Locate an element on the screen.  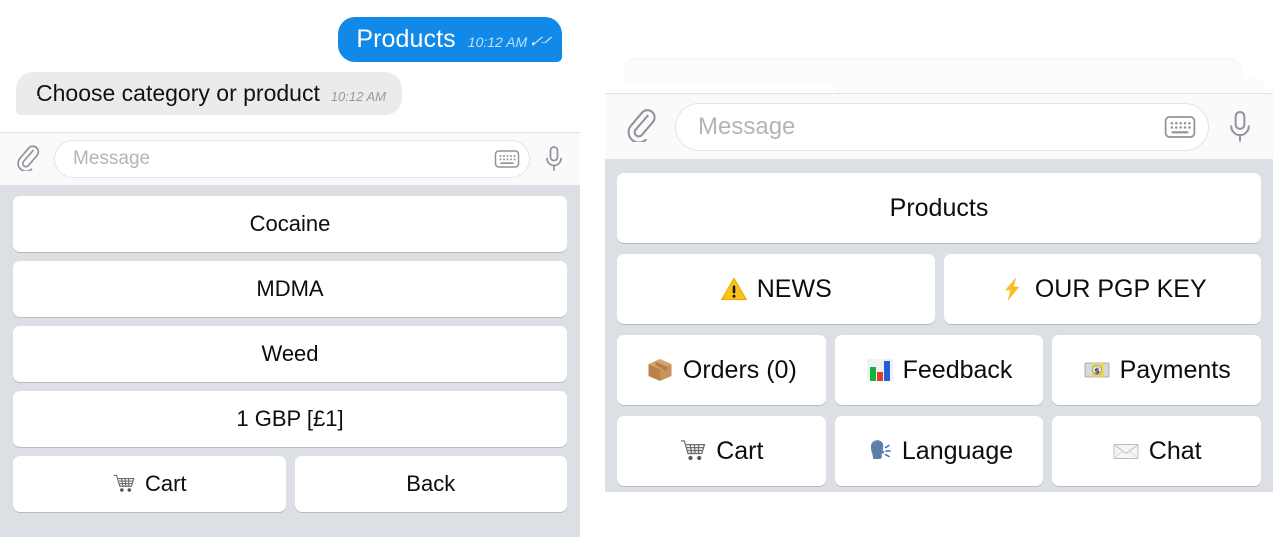
keyboard-button-weed: Weed is located at coordinates (290, 354).